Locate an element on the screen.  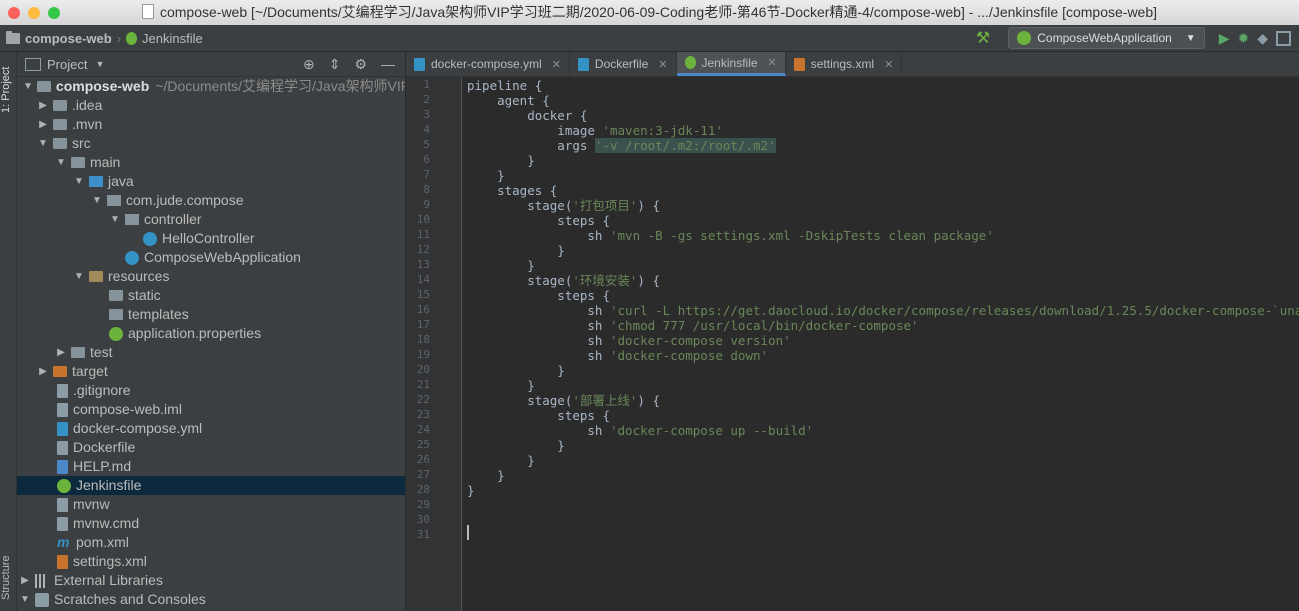
gear-icon: ⚙ is located at coordinates (360, 64).